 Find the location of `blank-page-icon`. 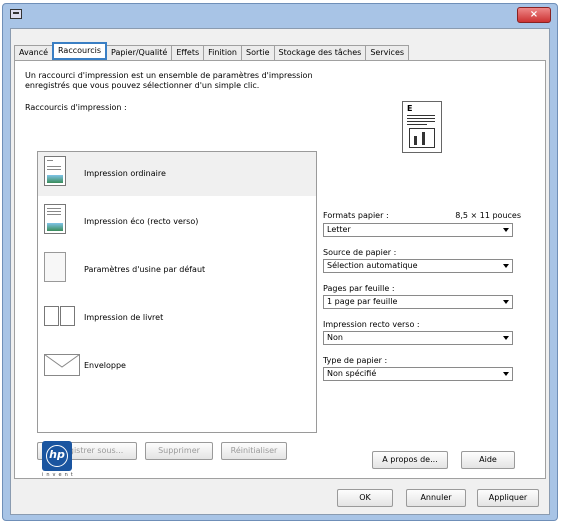

blank-page-icon is located at coordinates (55, 267).